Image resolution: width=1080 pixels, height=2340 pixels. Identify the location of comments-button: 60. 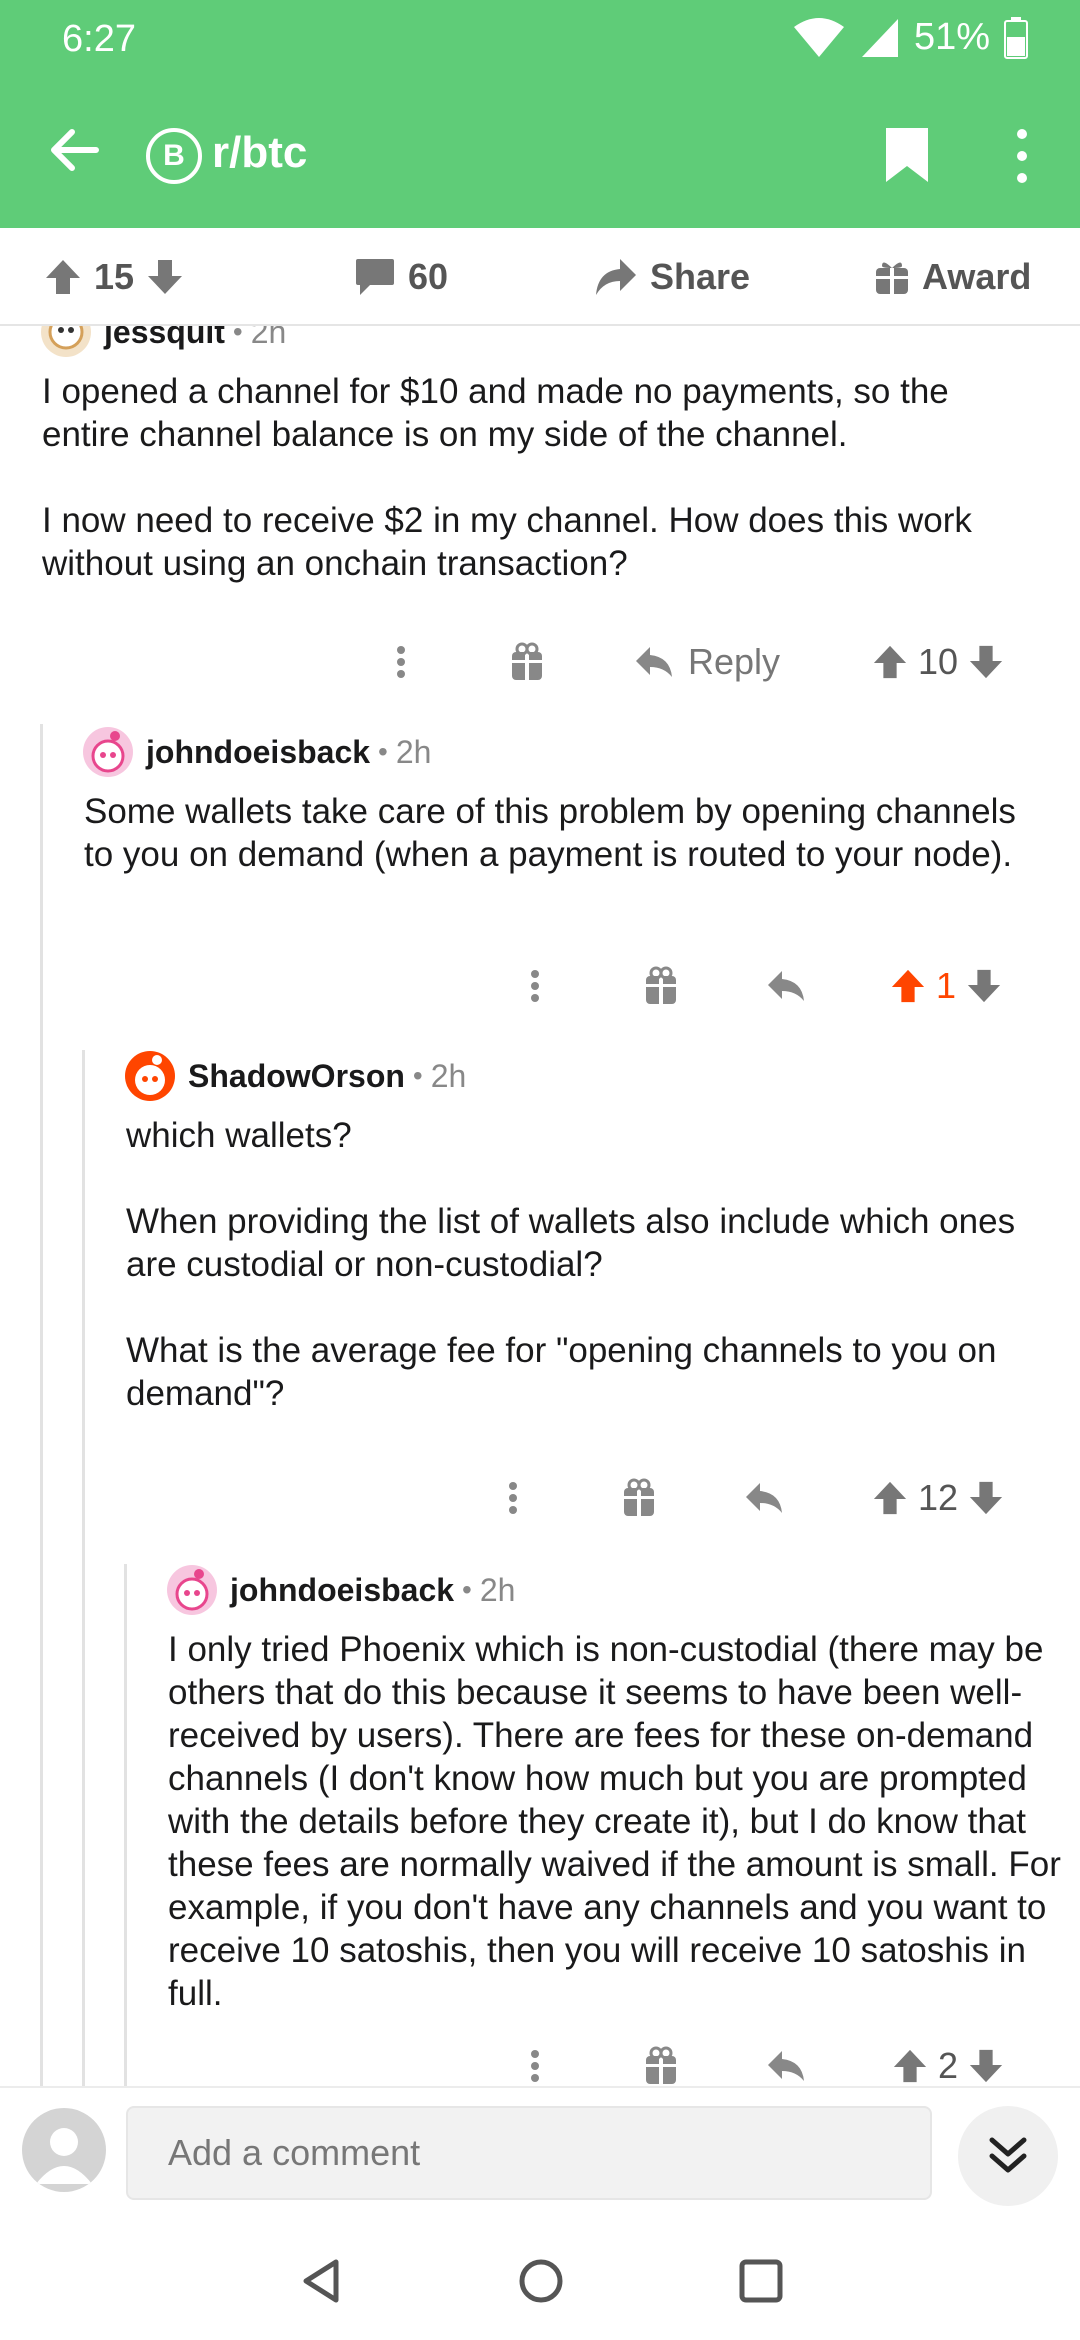
(401, 277).